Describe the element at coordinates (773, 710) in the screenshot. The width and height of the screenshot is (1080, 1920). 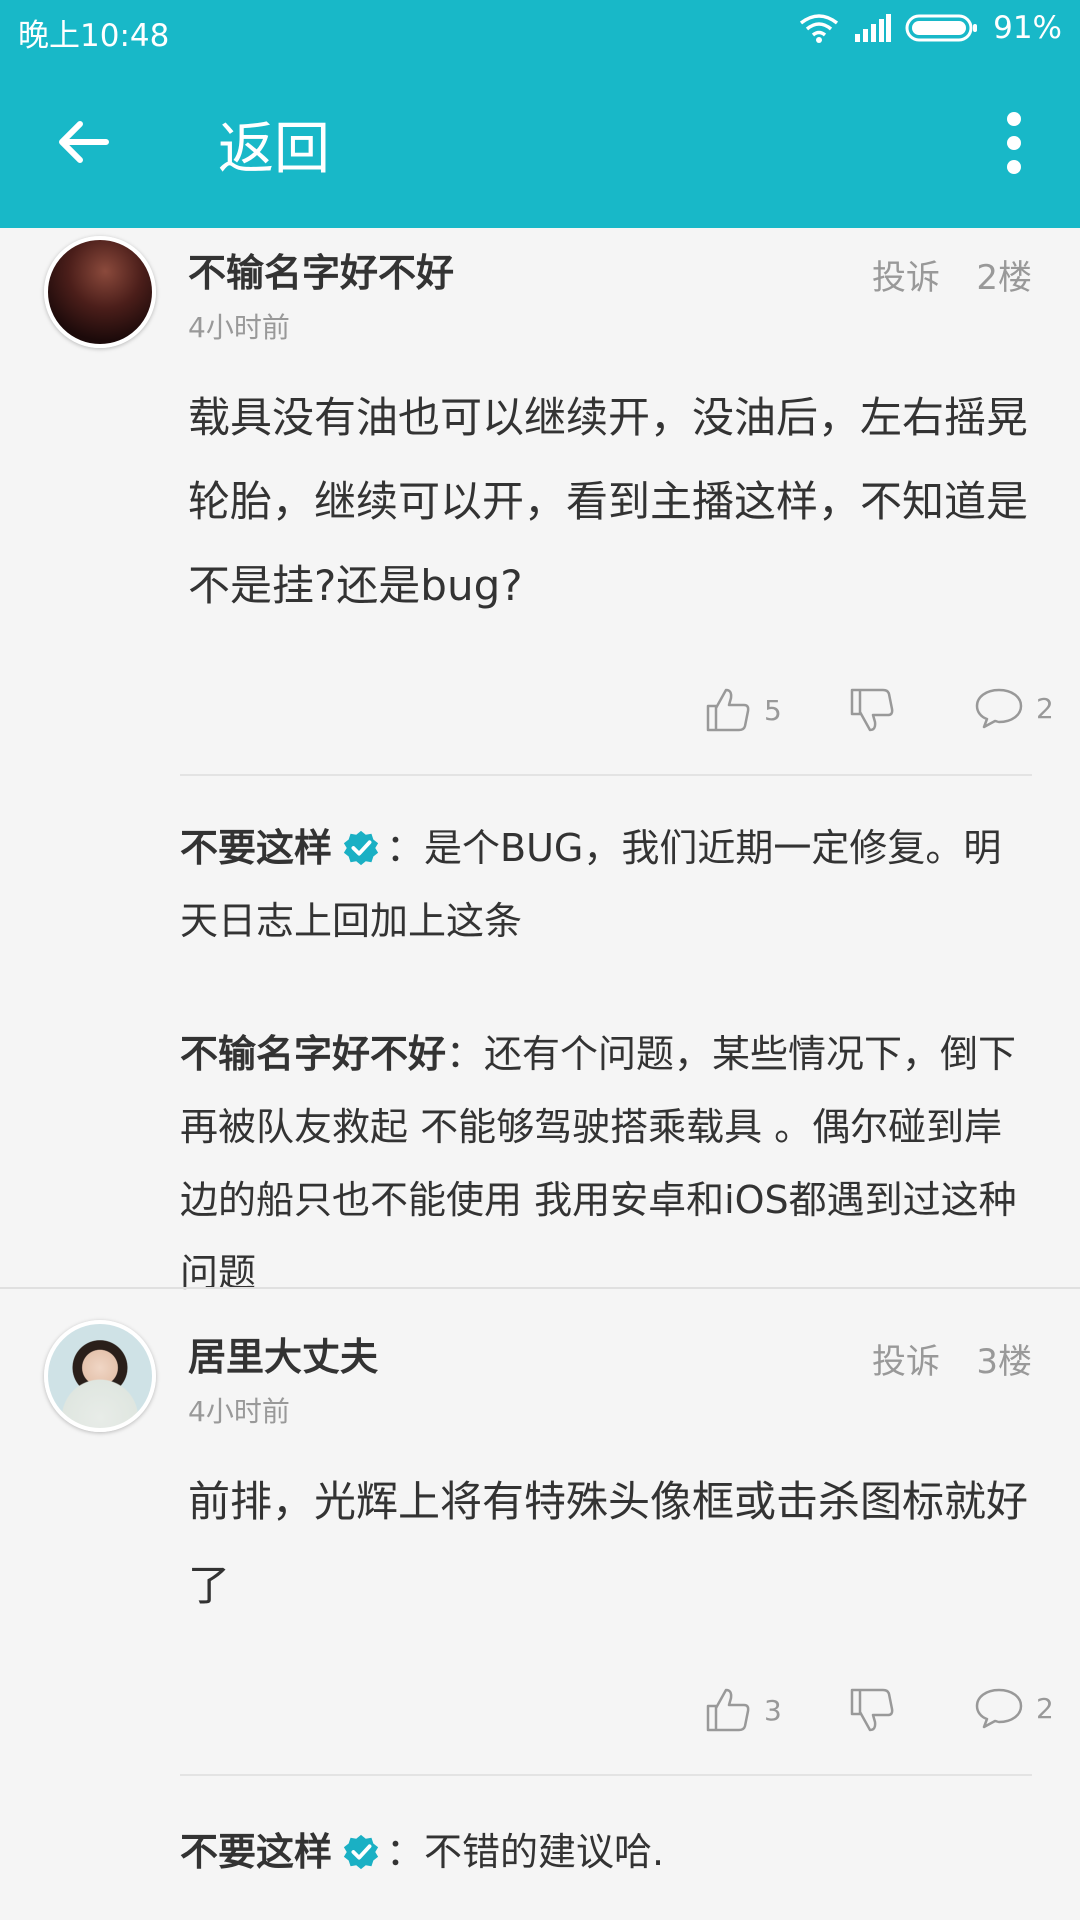
I see `like-count: 5` at that location.